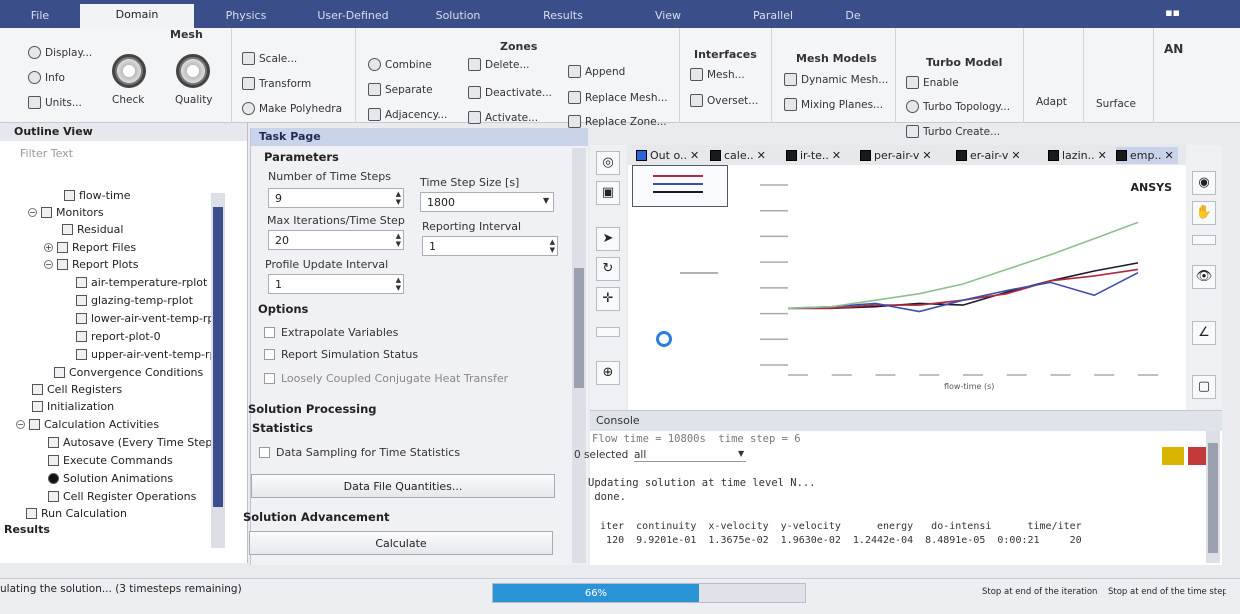 Image resolution: width=1240 pixels, height=614 pixels. I want to click on turbo-enable-checkbox: Enable, so click(932, 82).